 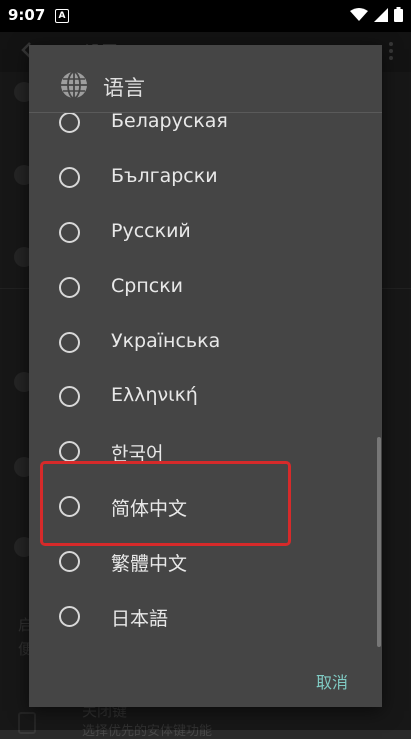 What do you see at coordinates (381, 14) in the screenshot?
I see `cell-signal-icon` at bounding box center [381, 14].